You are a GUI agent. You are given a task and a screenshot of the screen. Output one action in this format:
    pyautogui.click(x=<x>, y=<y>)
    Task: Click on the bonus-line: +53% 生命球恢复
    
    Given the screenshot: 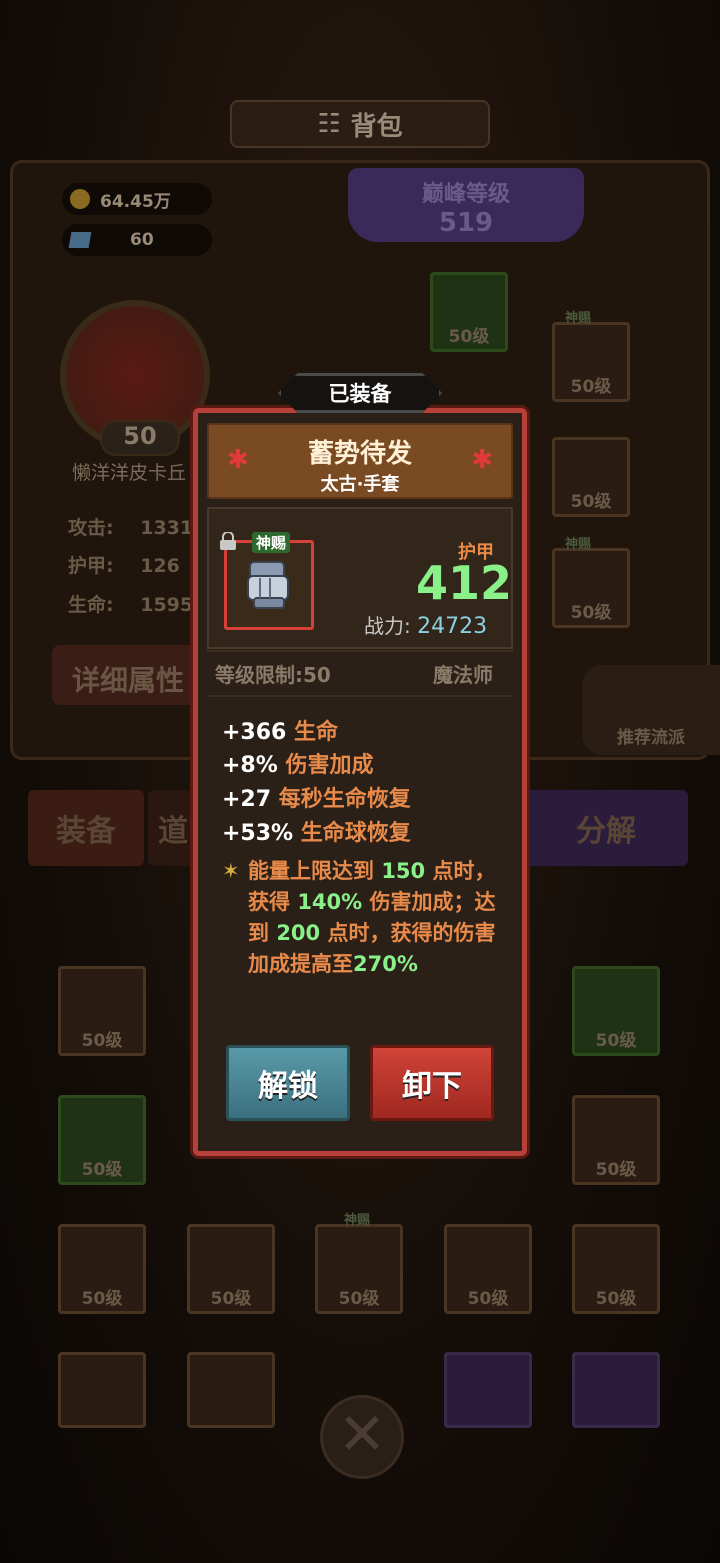 What is the action you would take?
    pyautogui.click(x=316, y=833)
    